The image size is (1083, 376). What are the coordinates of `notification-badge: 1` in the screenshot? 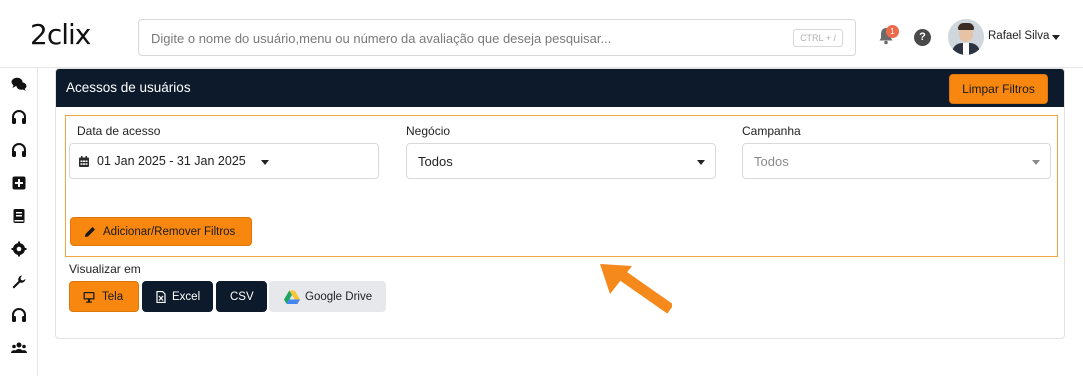 It's located at (892, 31).